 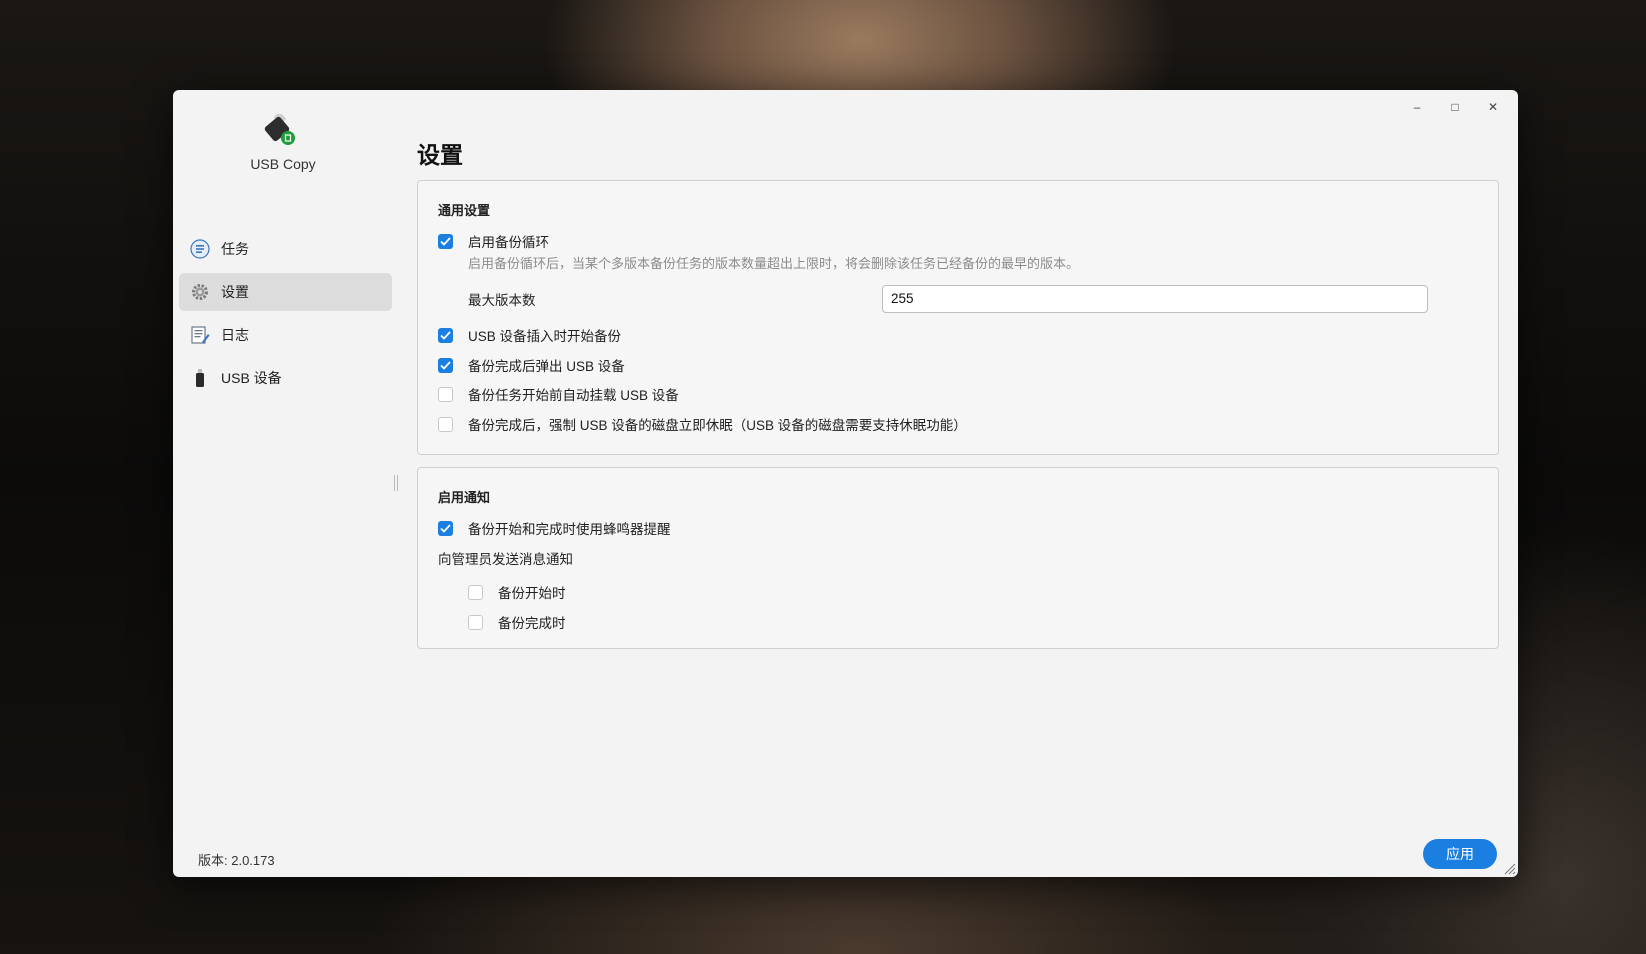 I want to click on app-name: USB Copy, so click(x=283, y=164).